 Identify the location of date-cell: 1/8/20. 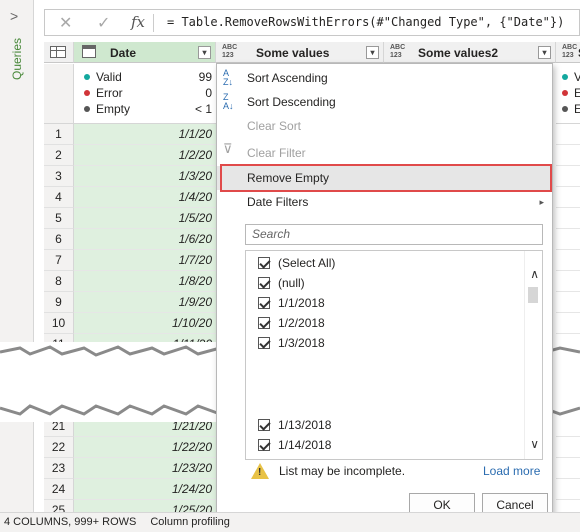
(145, 281).